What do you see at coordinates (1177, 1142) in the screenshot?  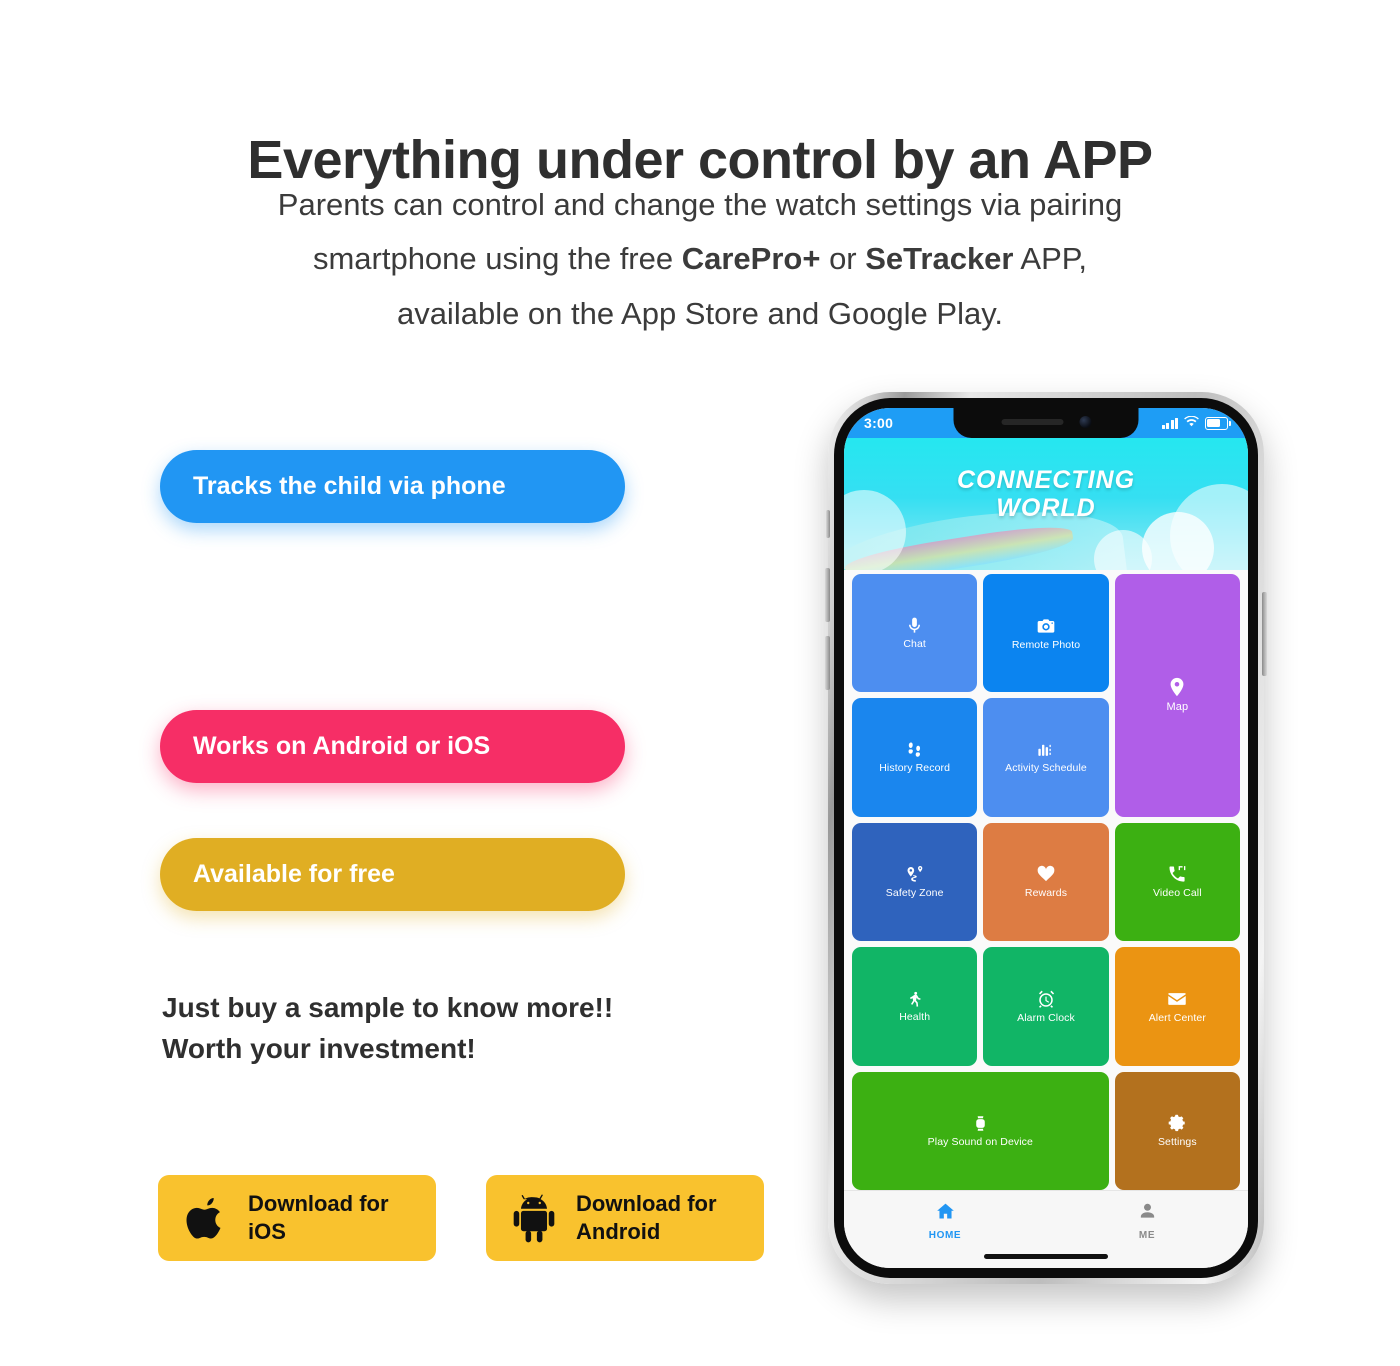 I see `tile-label: Settings` at bounding box center [1177, 1142].